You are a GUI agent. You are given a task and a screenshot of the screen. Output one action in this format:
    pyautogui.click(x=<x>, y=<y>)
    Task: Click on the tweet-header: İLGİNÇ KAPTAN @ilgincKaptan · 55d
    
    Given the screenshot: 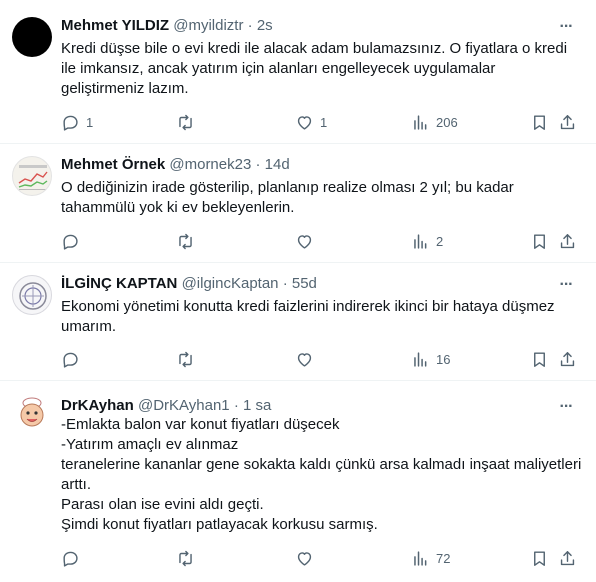 What is the action you would take?
    pyautogui.click(x=308, y=284)
    